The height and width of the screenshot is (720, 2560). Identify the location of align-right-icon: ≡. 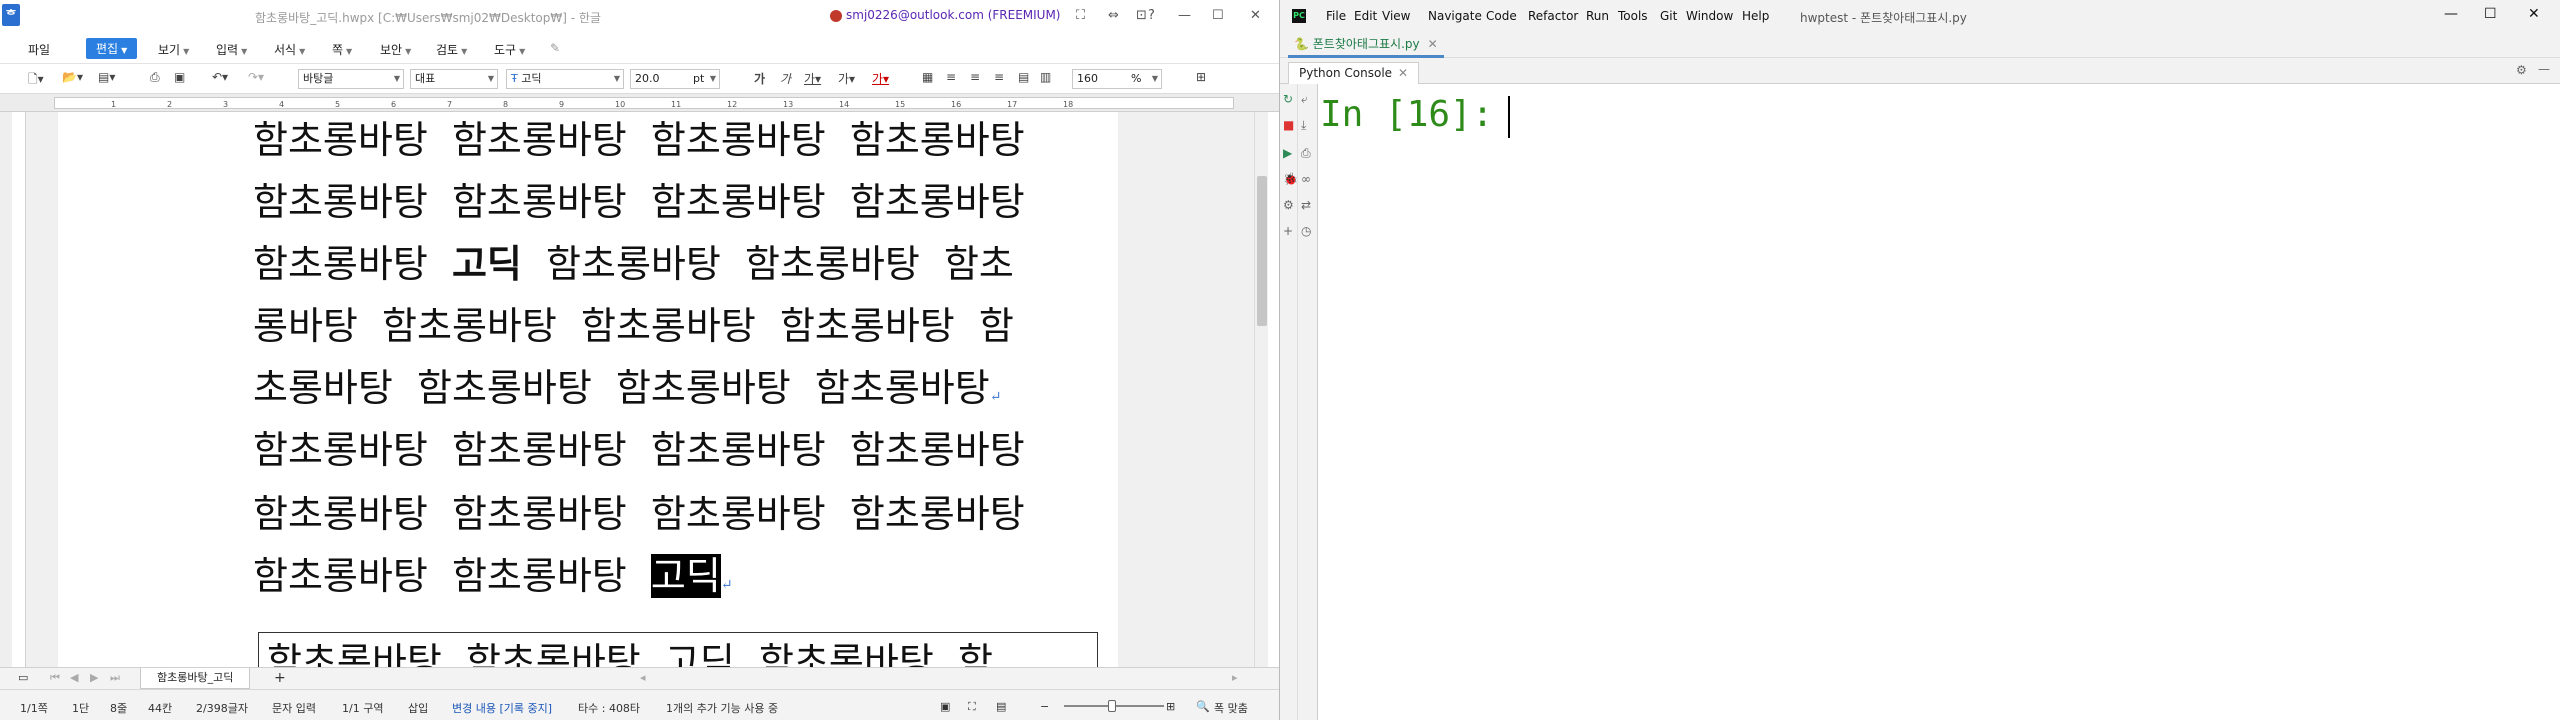
(999, 77).